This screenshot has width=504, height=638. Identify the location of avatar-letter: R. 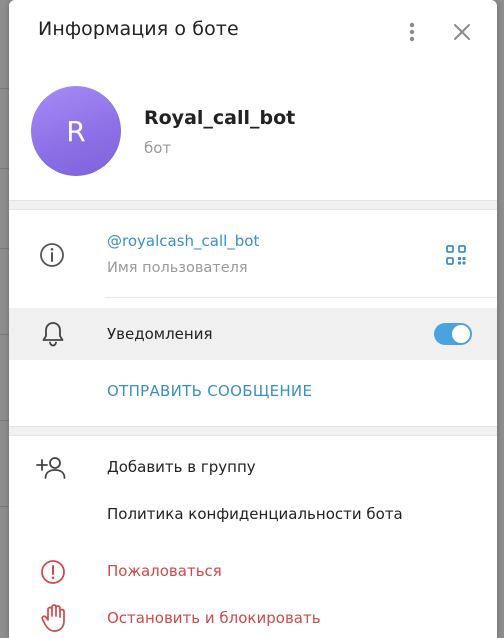
(76, 131).